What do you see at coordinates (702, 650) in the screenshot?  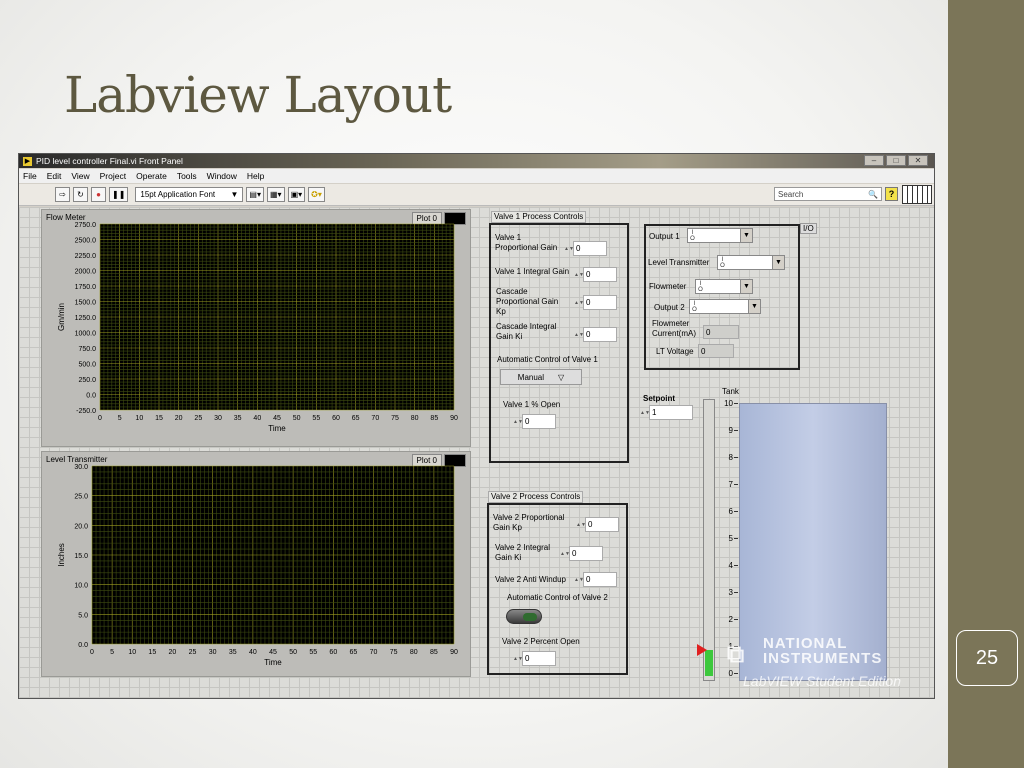 I see `setpoint-marker-icon` at bounding box center [702, 650].